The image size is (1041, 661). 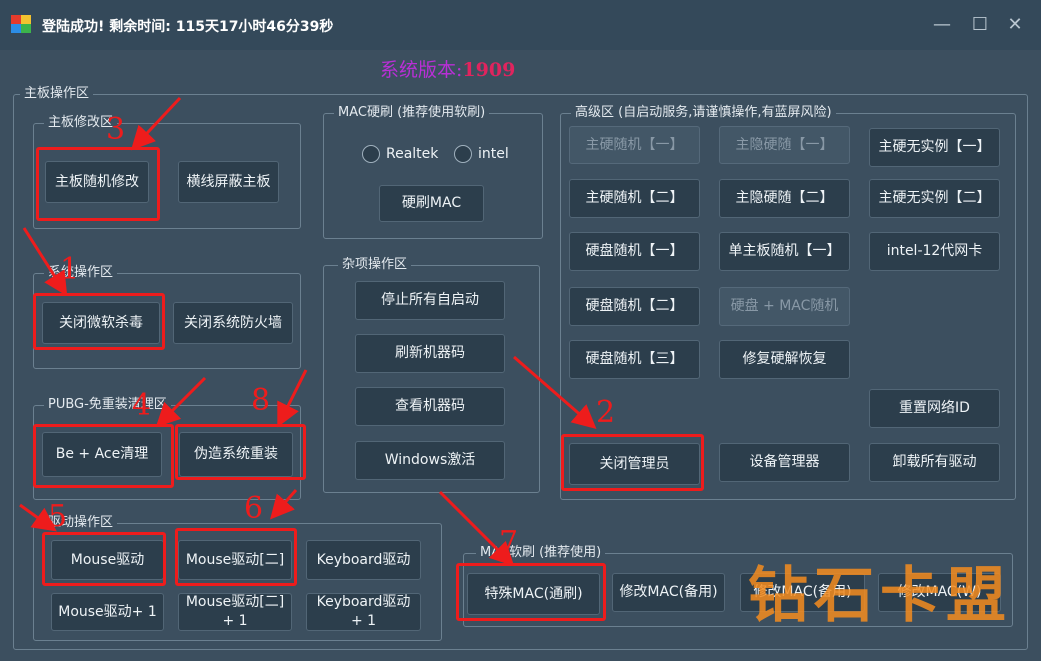 What do you see at coordinates (58, 516) in the screenshot?
I see `annotation-number-5: 5` at bounding box center [58, 516].